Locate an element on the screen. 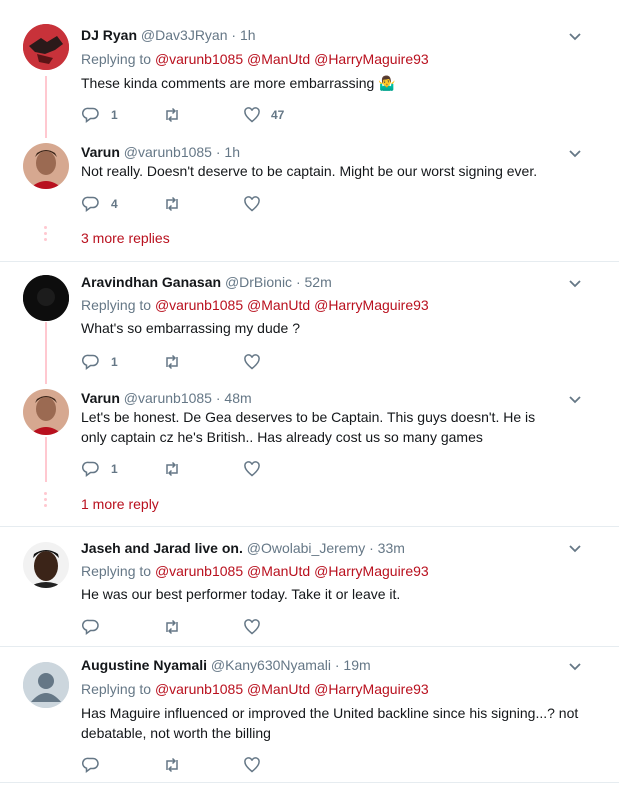 Image resolution: width=619 pixels, height=788 pixels. display-name: DJ Ryan is located at coordinates (109, 35).